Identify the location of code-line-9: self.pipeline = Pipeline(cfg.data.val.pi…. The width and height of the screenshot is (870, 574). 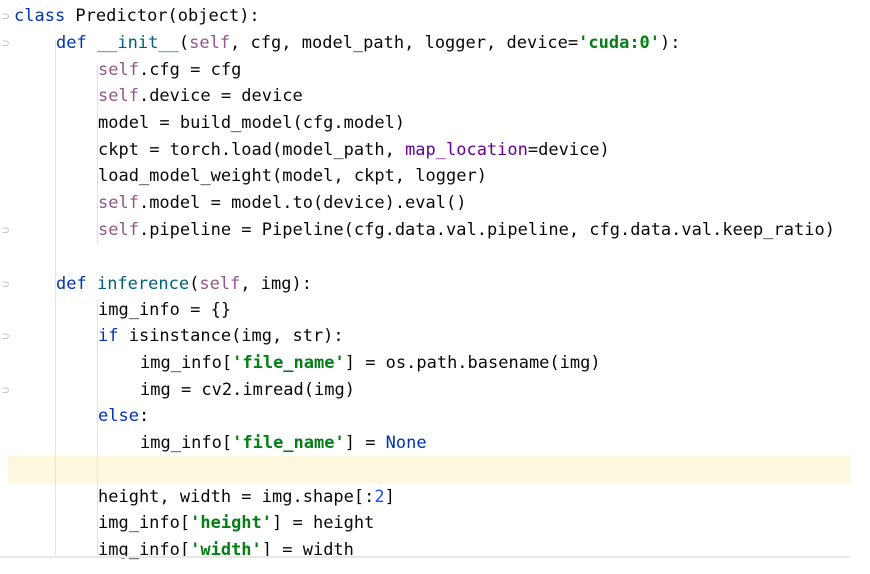
(466, 230).